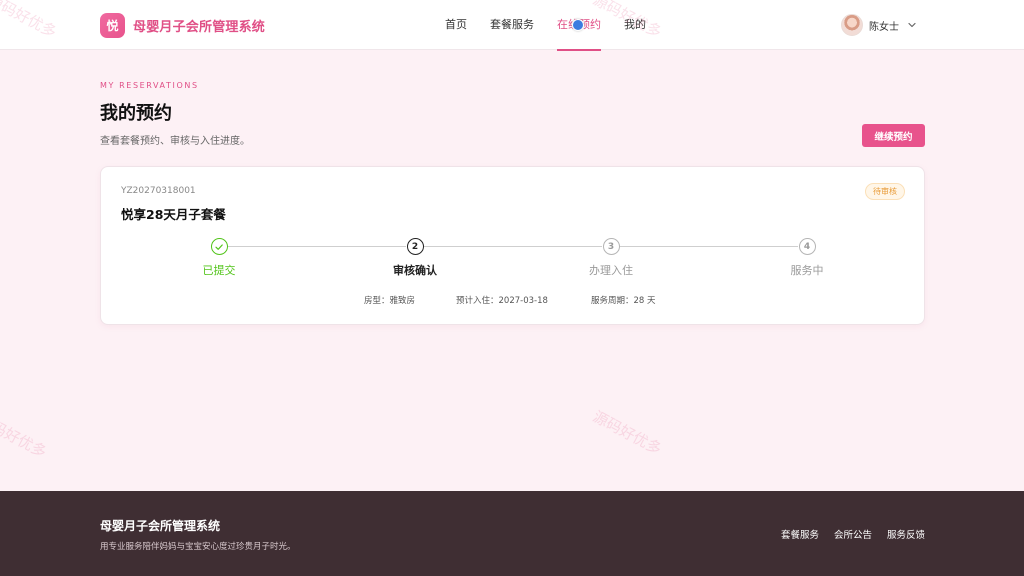 The image size is (1024, 576). I want to click on avatar, so click(852, 25).